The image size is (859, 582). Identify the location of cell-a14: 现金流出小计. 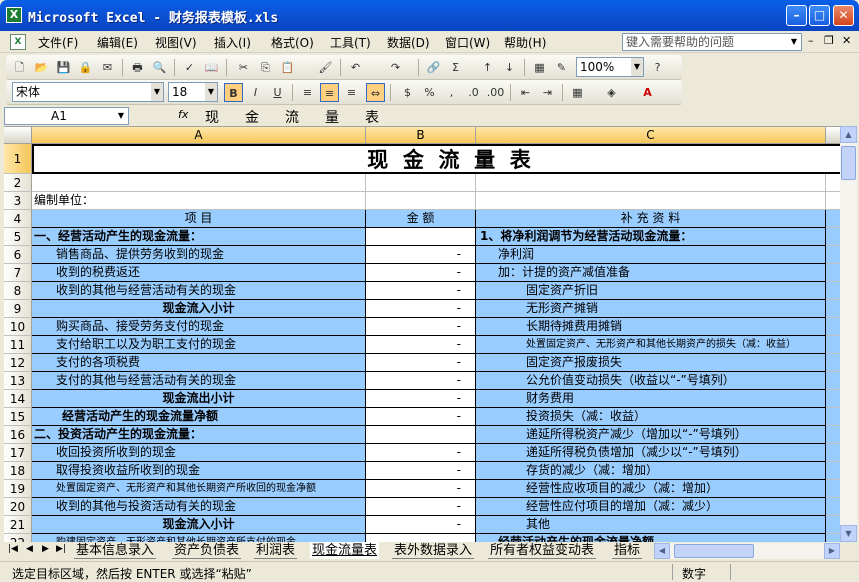
(199, 399).